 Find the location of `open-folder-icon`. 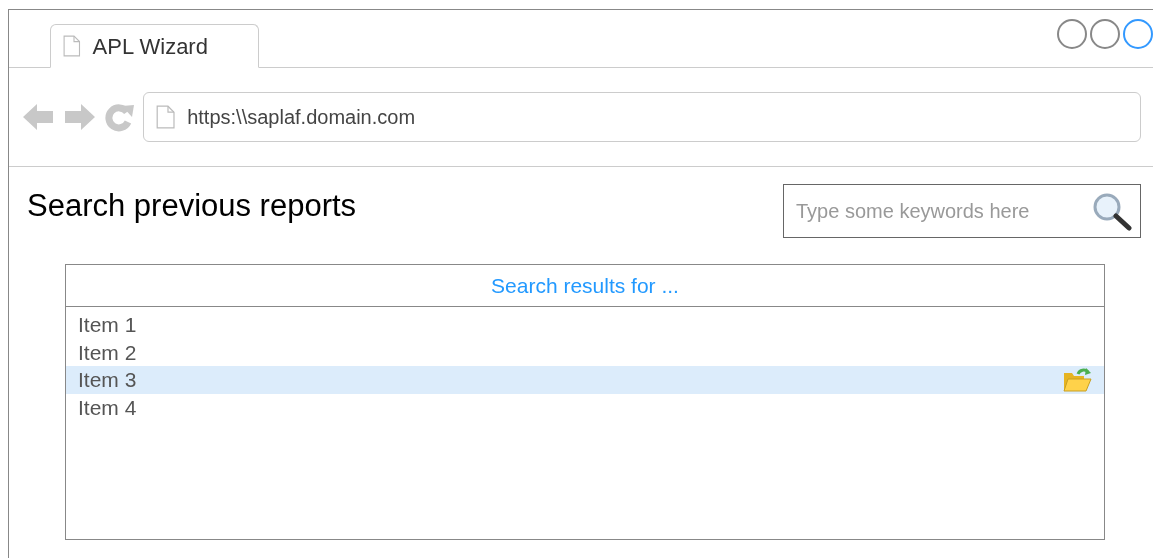

open-folder-icon is located at coordinates (1077, 379).